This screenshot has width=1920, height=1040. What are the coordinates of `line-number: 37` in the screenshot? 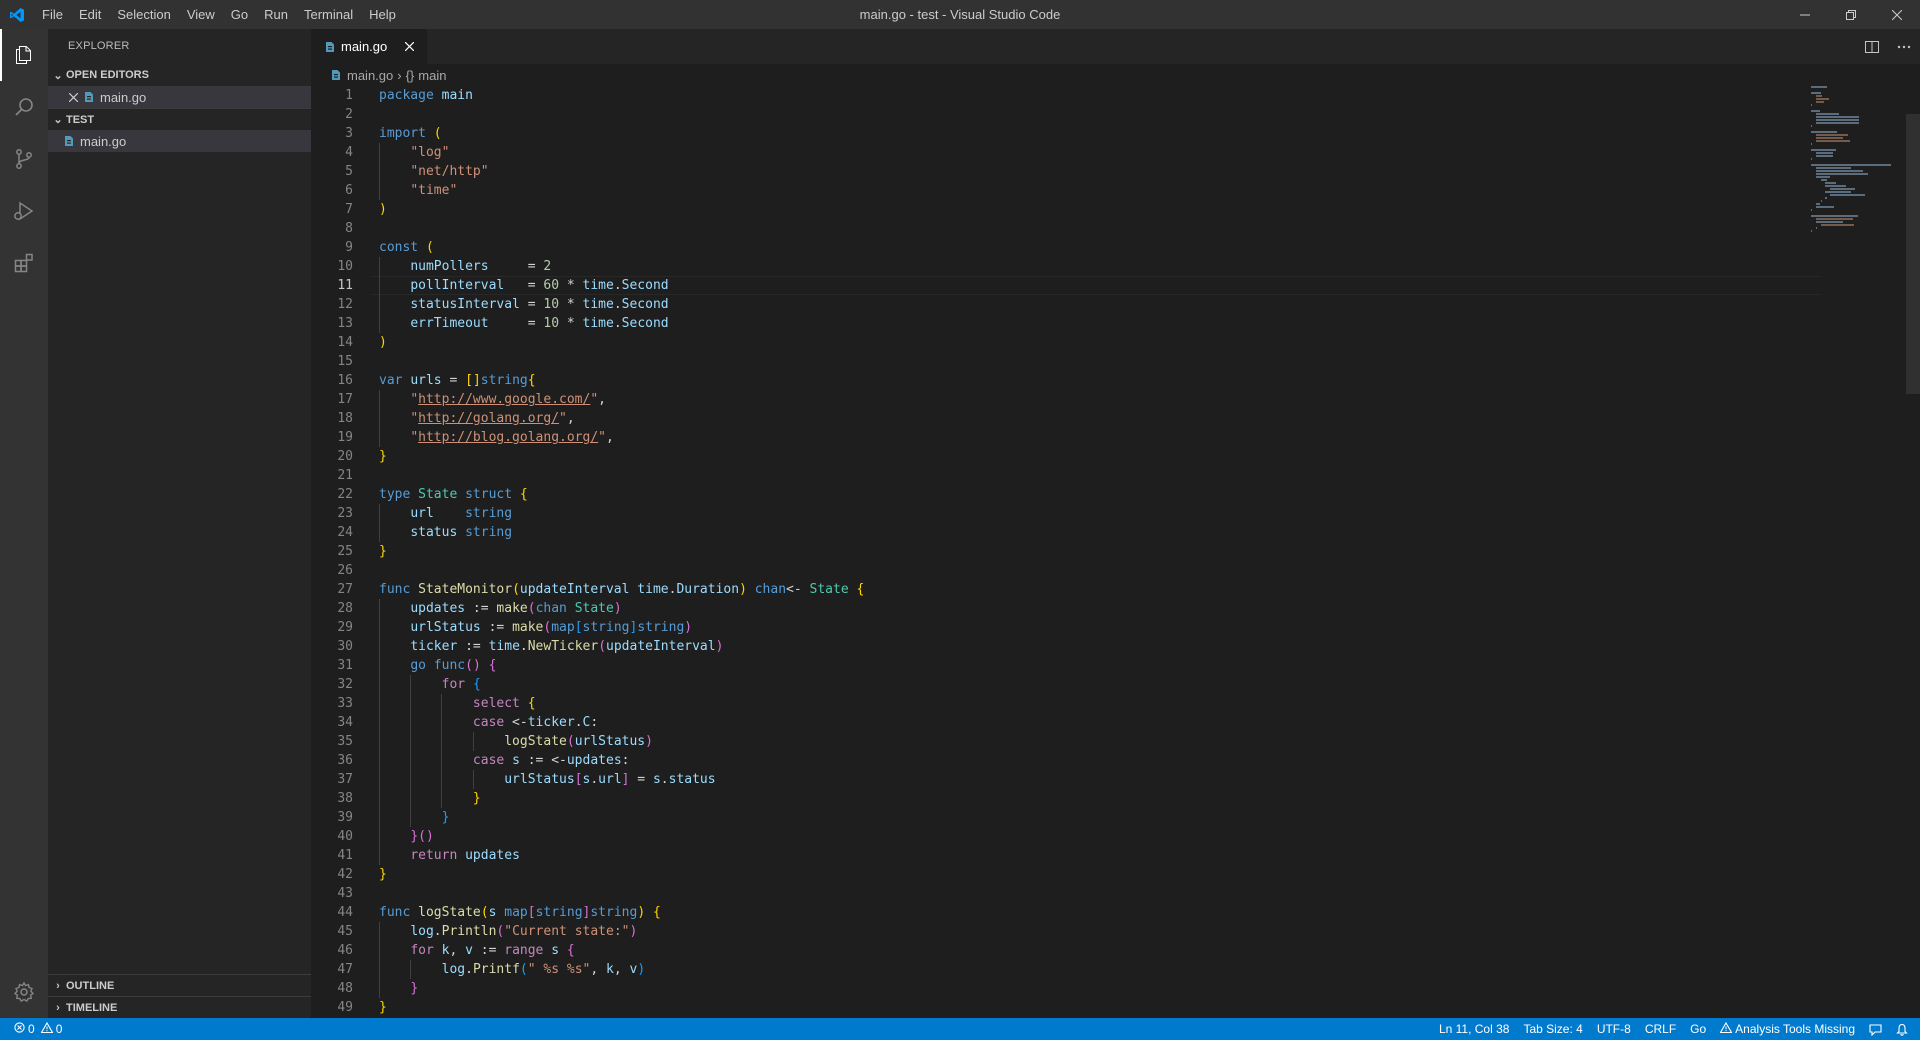 It's located at (345, 779).